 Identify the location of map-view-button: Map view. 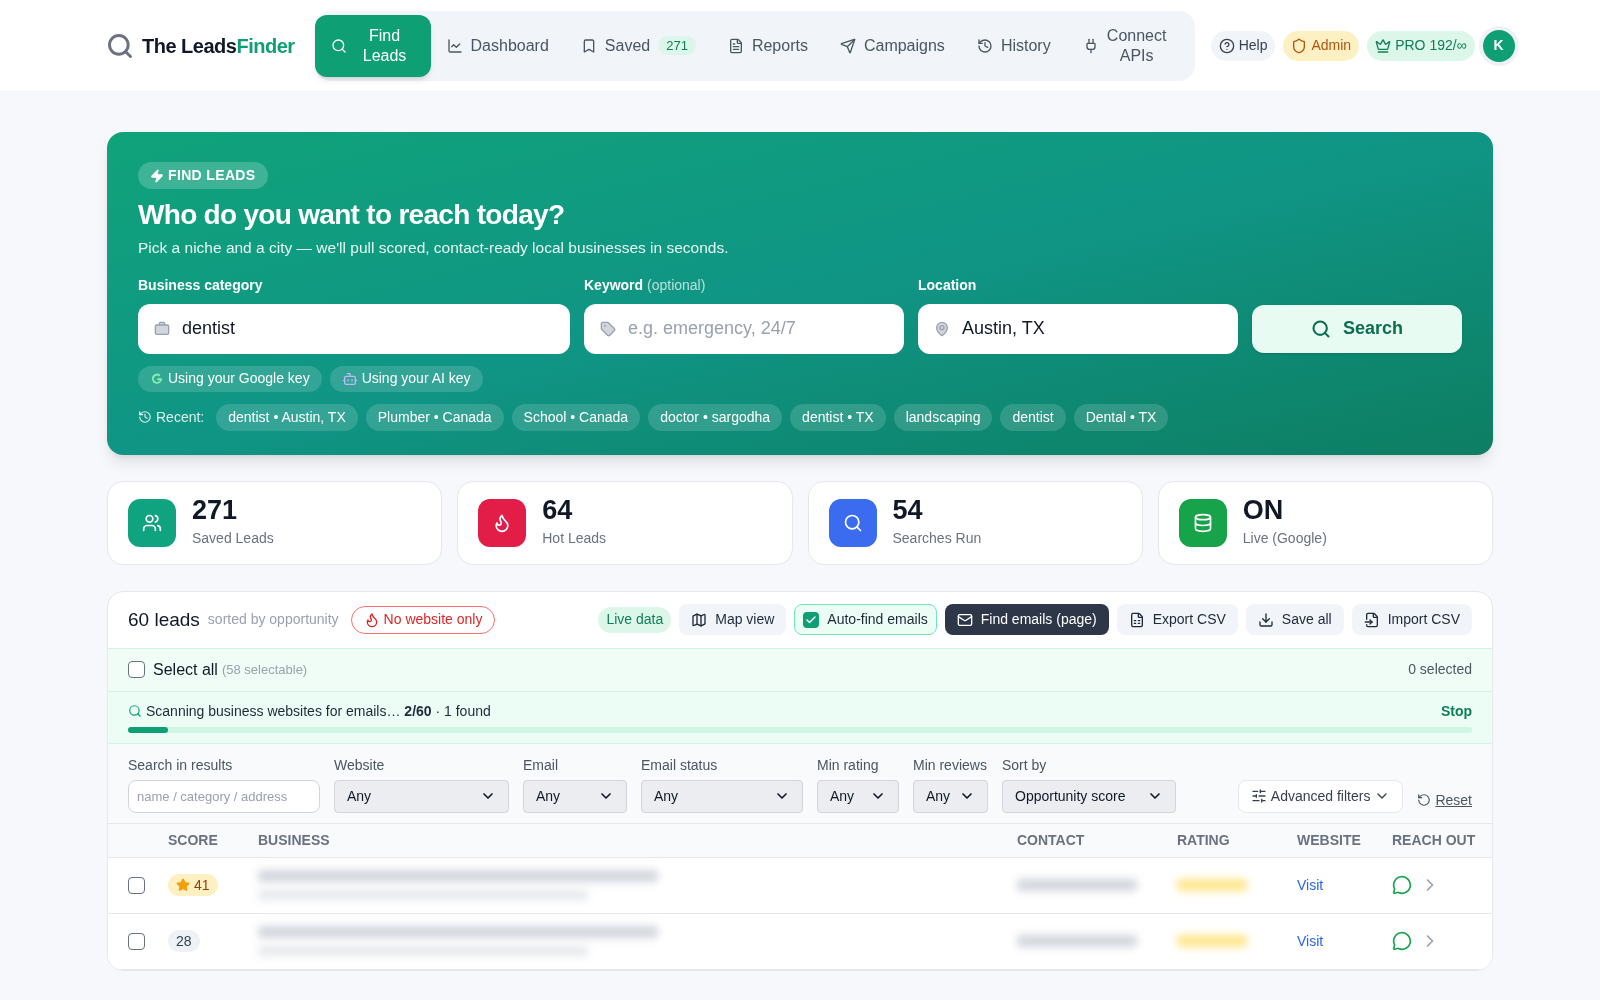
(733, 620).